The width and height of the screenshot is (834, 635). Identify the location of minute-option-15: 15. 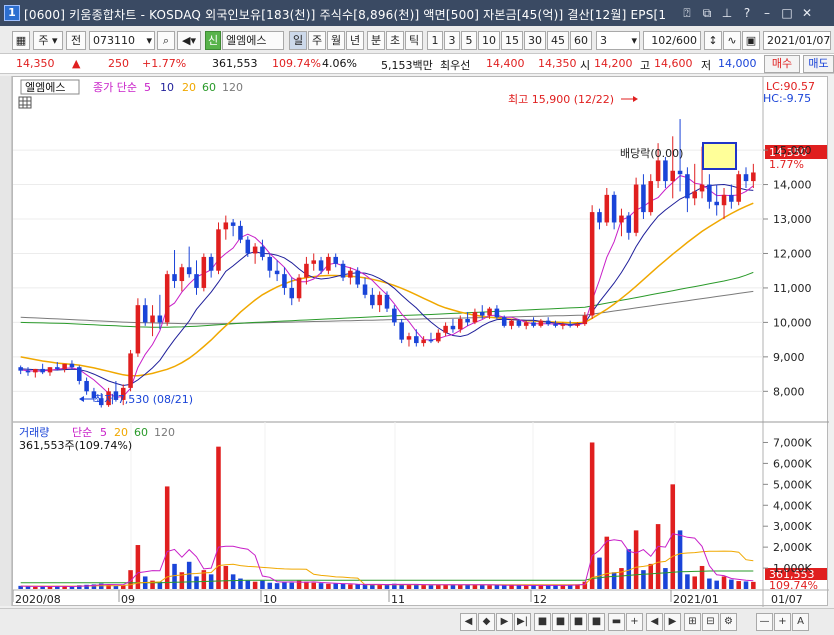
(512, 40).